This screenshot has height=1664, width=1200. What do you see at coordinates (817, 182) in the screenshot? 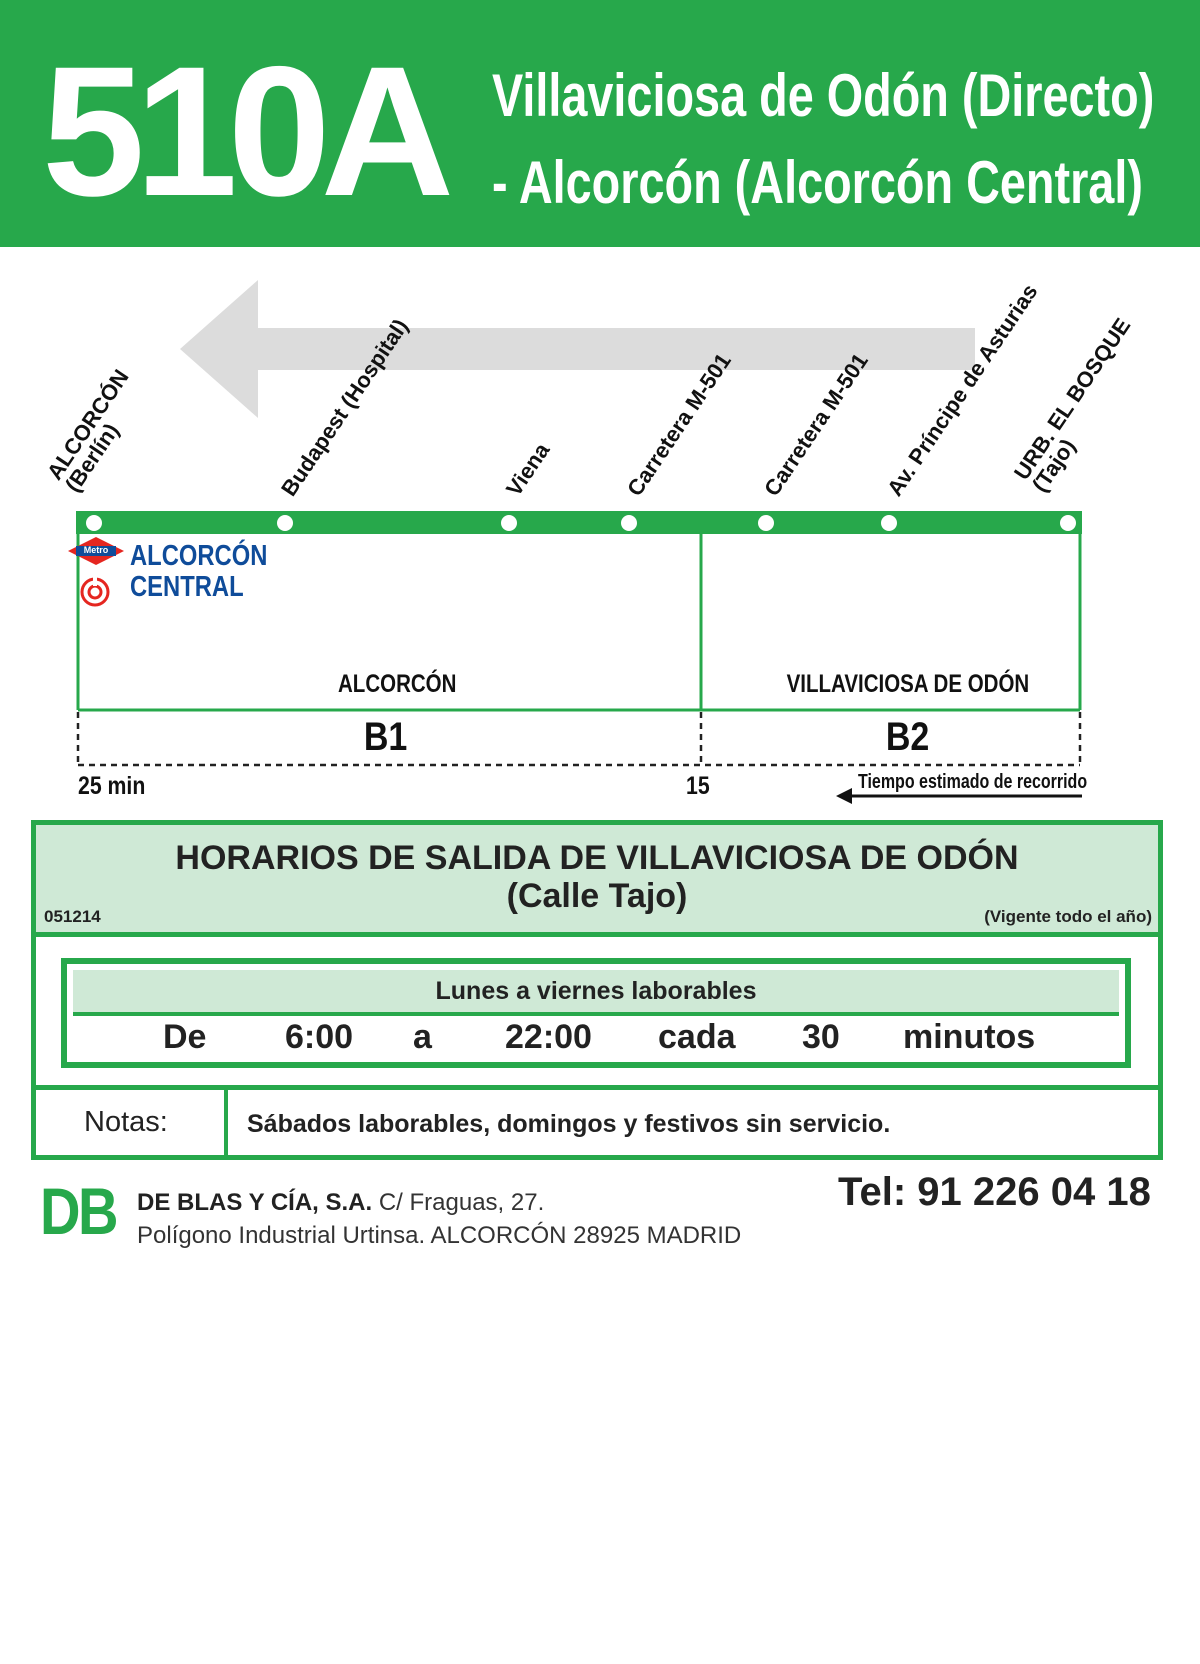
I see `route-title-line-2: - Alcorcón (Alcorcón Central)` at bounding box center [817, 182].